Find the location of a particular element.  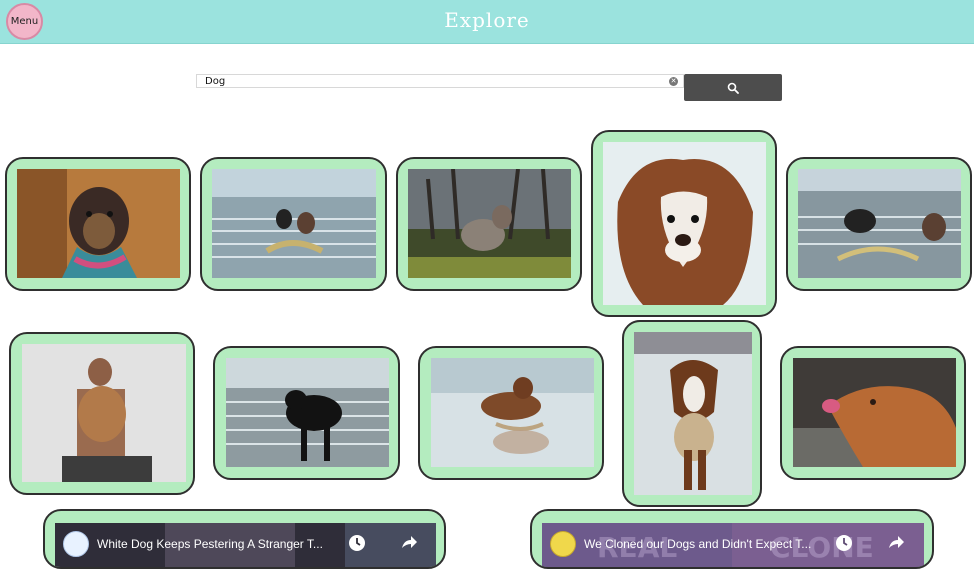

search-box: ✕ is located at coordinates (440, 81).